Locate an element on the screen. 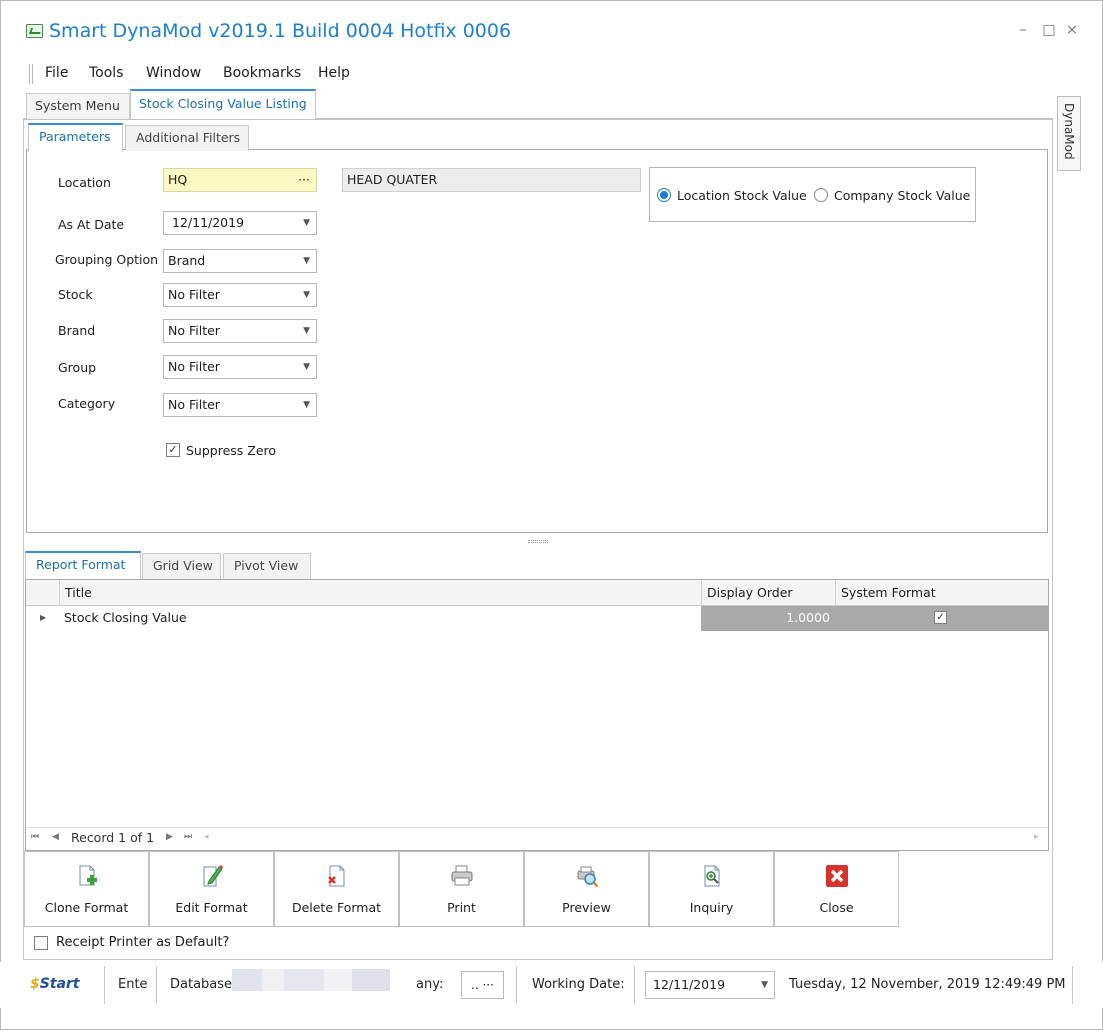  stock-select: No Filter ▼ is located at coordinates (240, 295).